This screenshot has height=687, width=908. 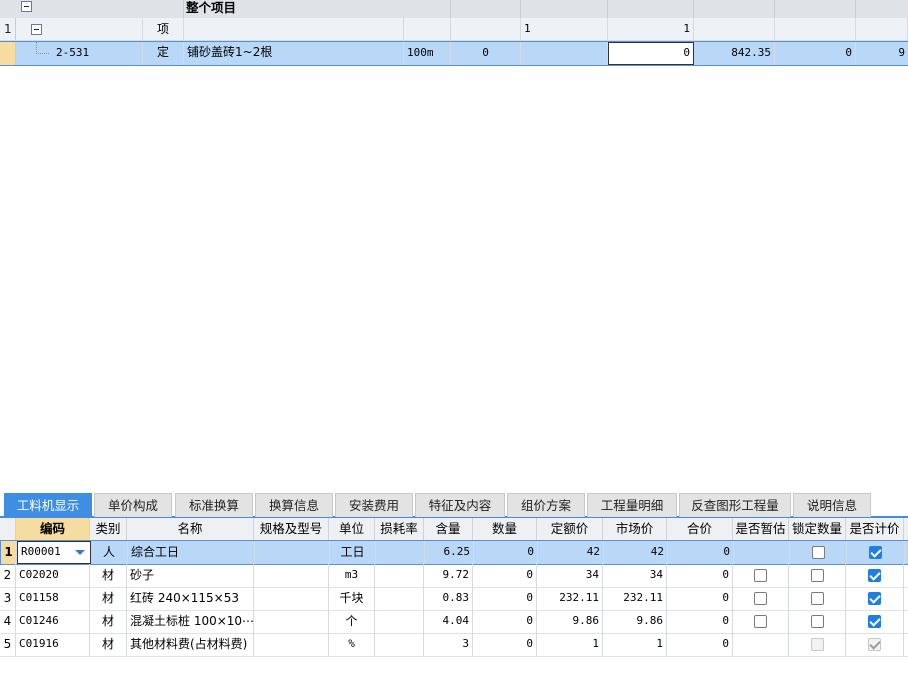 I want to click on project-title: 整个项目, so click(x=211, y=7).